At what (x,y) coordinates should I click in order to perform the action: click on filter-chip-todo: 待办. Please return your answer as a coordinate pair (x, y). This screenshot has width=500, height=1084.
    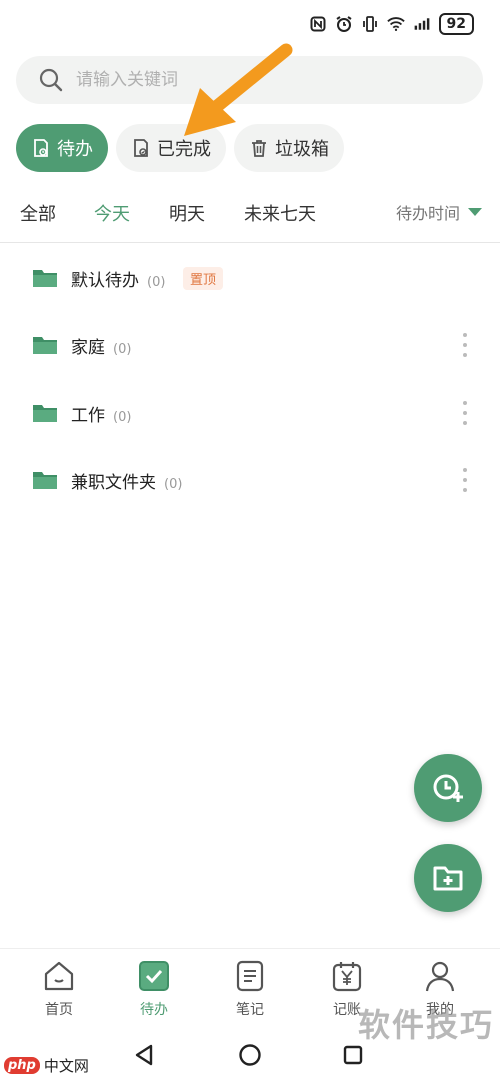
    Looking at the image, I should click on (62, 148).